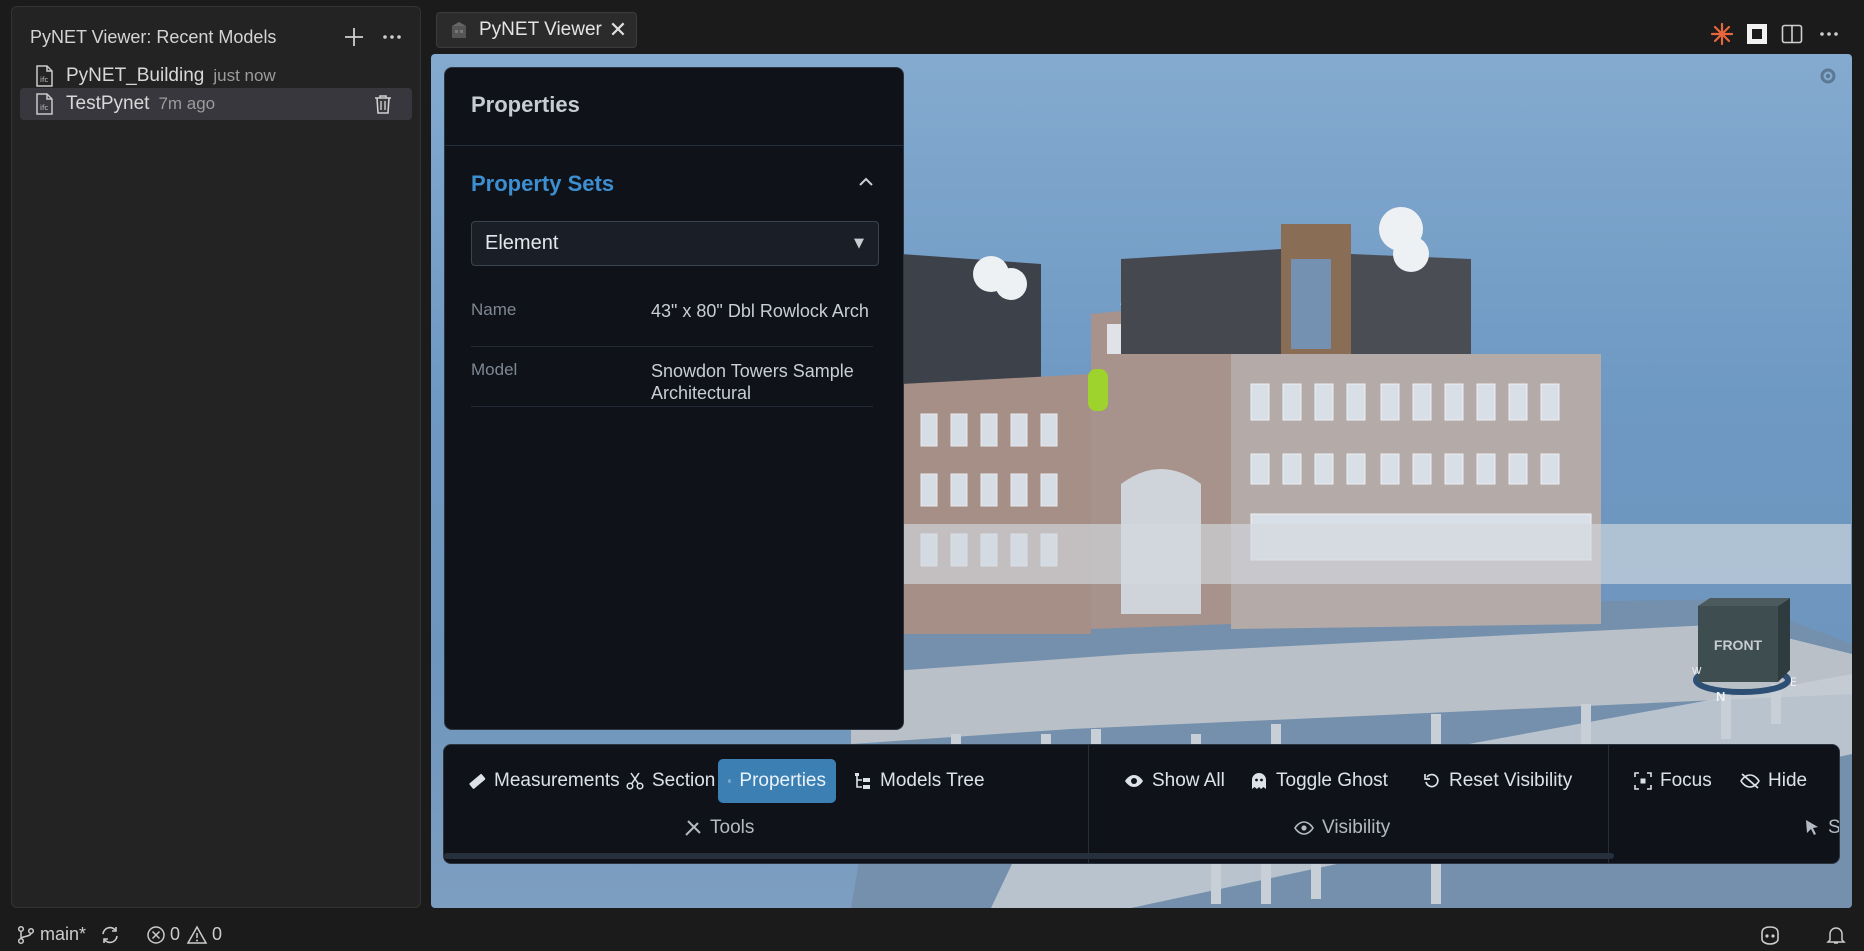 This screenshot has height=951, width=1864. What do you see at coordinates (1792, 34) in the screenshot?
I see `split-editor-icon` at bounding box center [1792, 34].